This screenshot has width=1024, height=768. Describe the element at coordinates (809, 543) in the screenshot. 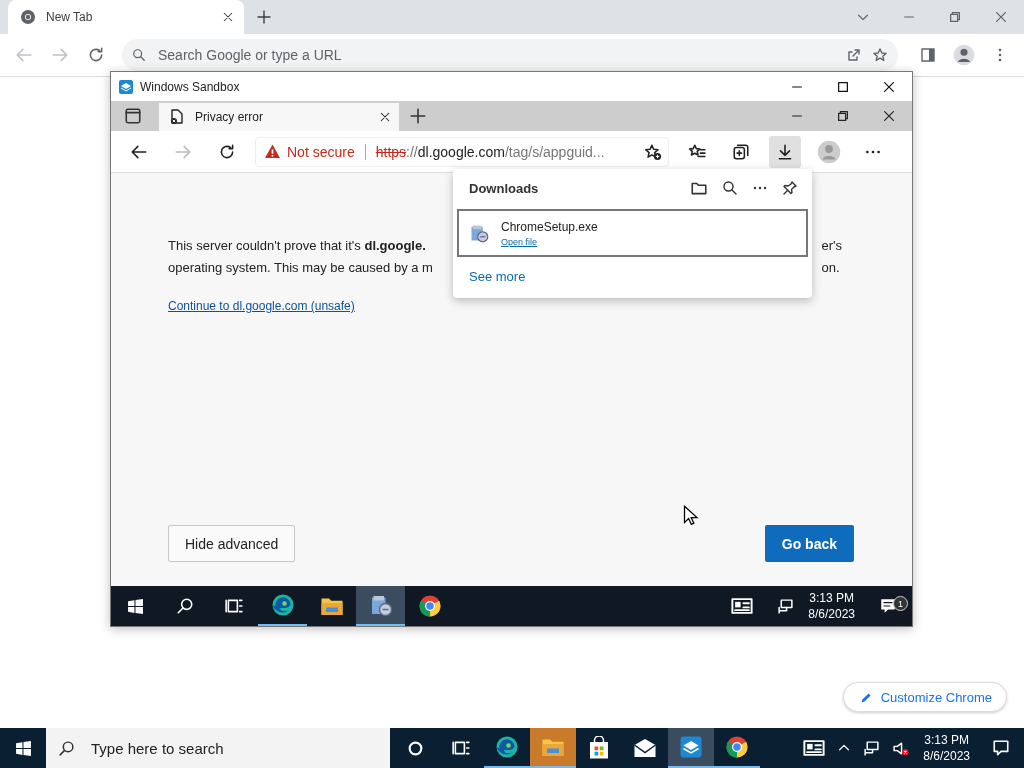

I see `go-back-button: Go back` at that location.